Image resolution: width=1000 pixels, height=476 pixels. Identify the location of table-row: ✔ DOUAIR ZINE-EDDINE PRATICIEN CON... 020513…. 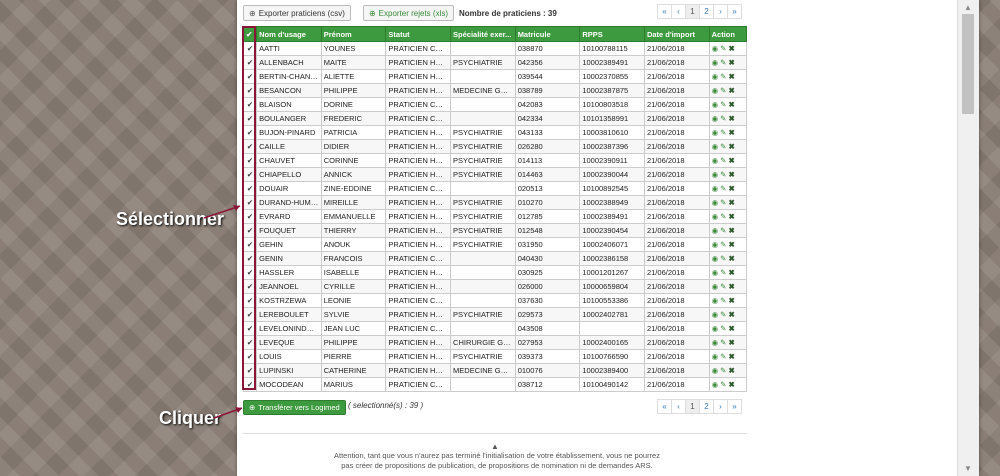
(495, 188).